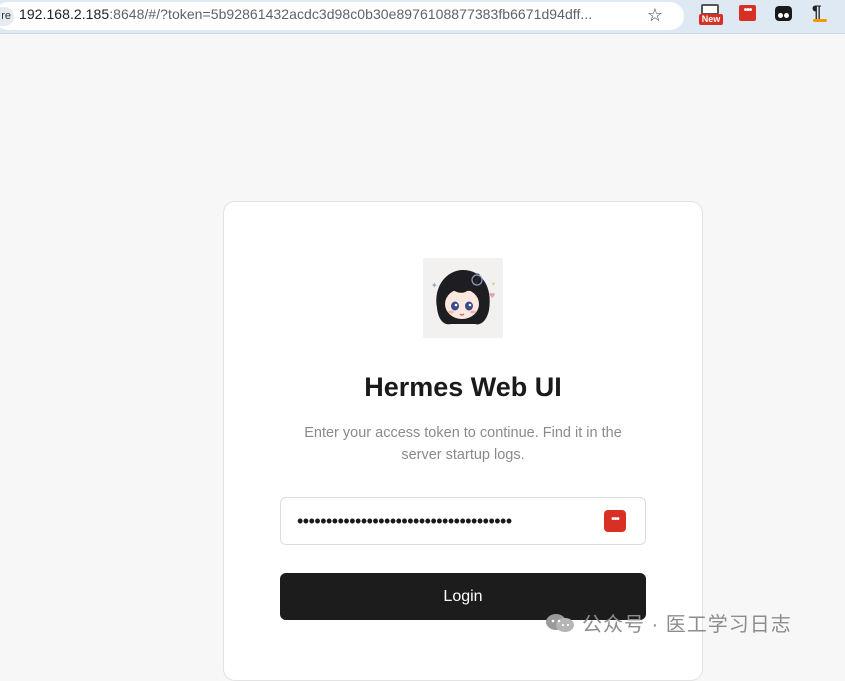 The height and width of the screenshot is (681, 845). I want to click on anime-girl-avatar-icon: ? ✦ ♥ ✦, so click(463, 298).